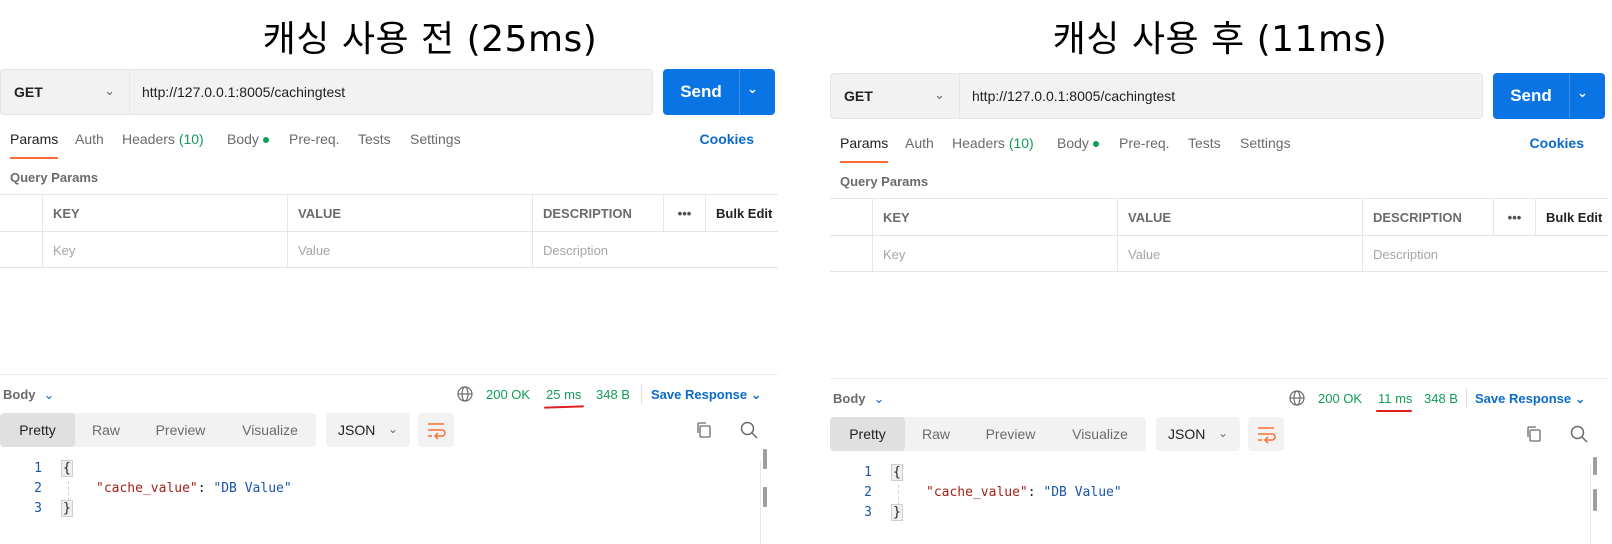 This screenshot has width=1612, height=544. Describe the element at coordinates (1220, 39) in the screenshot. I see `panel-caption: 캐싱 사용 후 (11ms)` at that location.